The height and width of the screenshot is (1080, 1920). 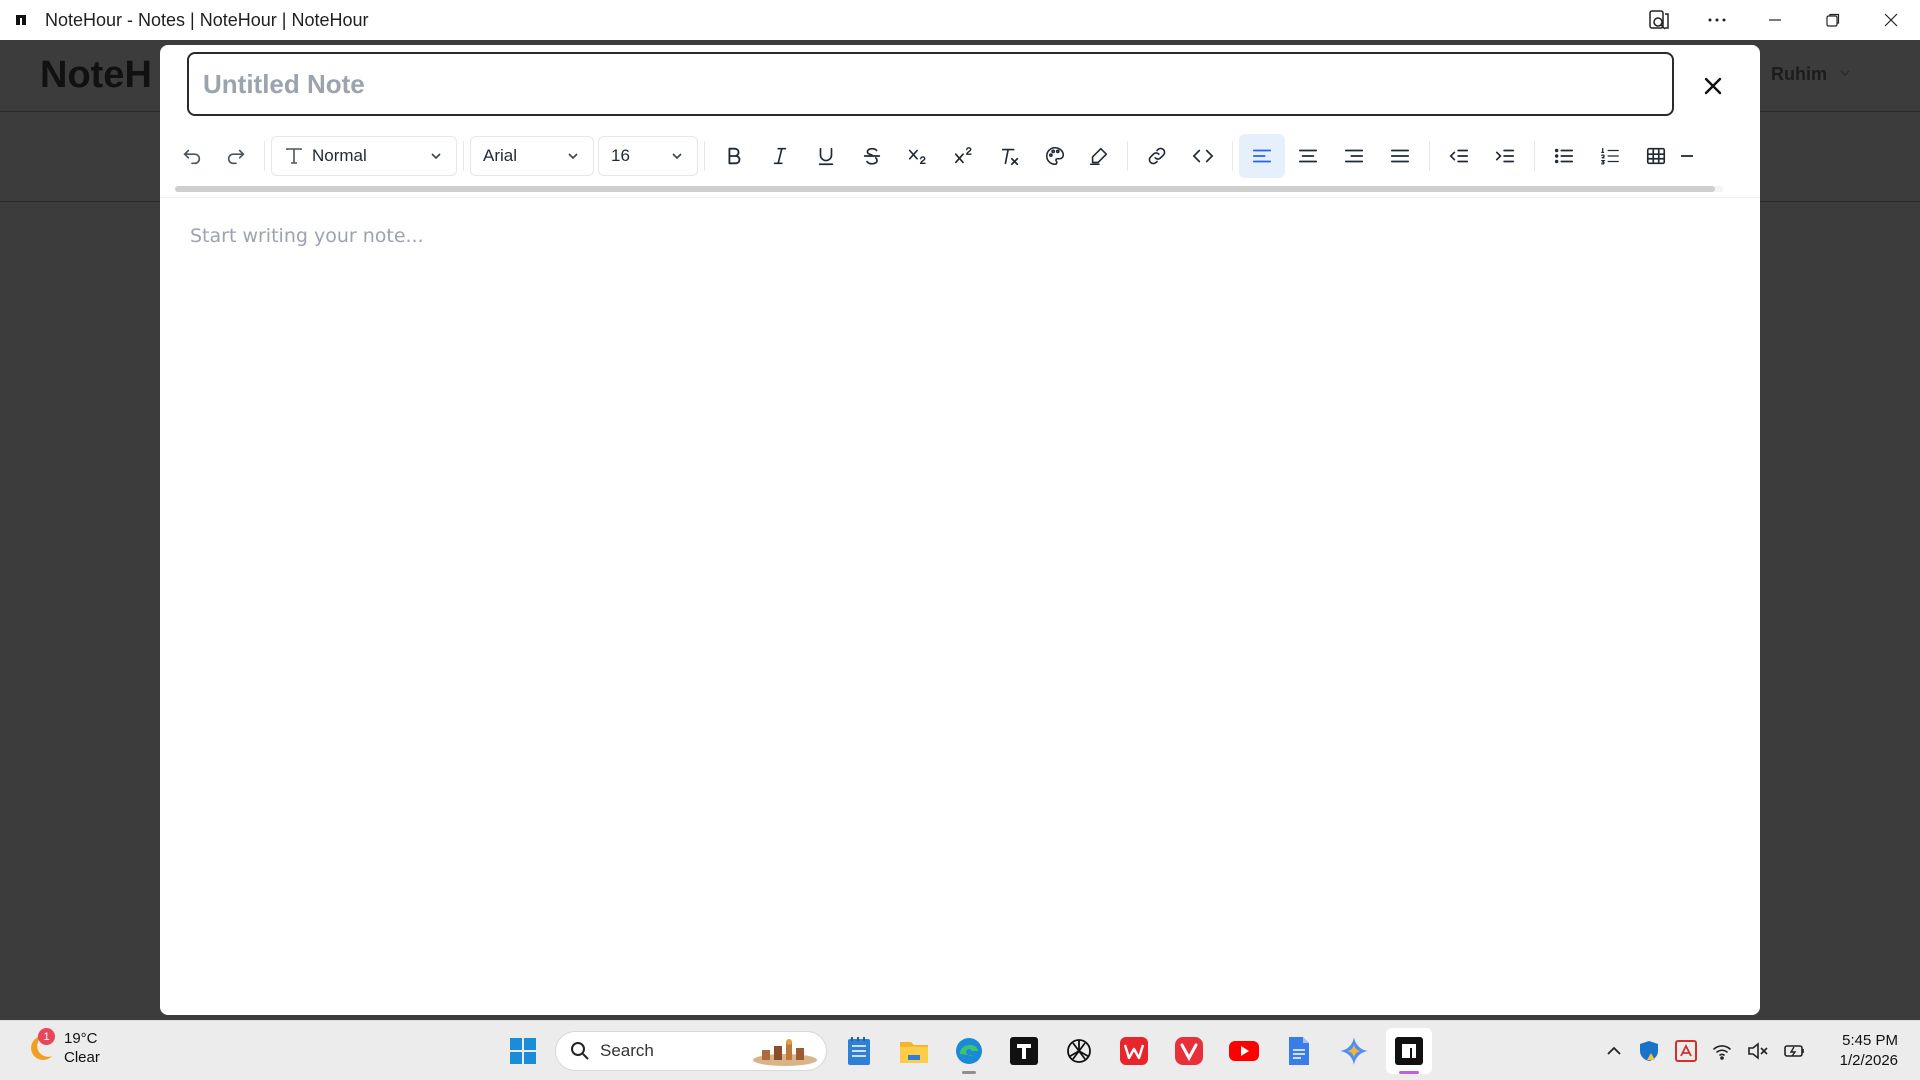 I want to click on clock-time: 5:45 PM, so click(x=1870, y=1040).